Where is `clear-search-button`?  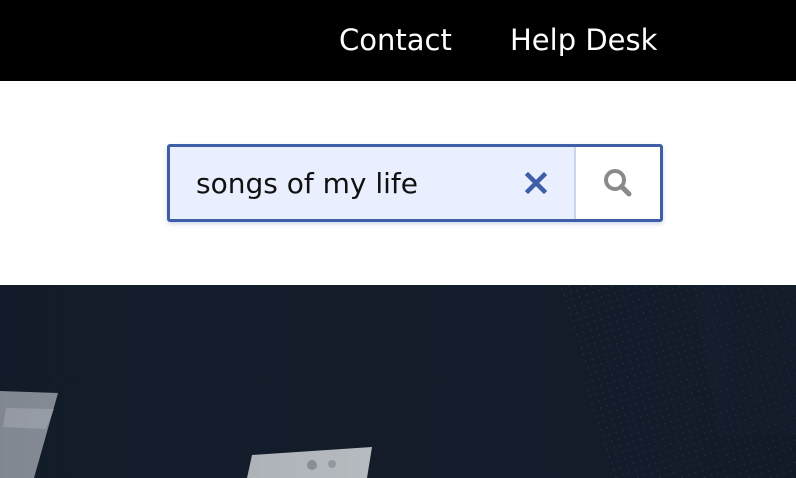
clear-search-button is located at coordinates (536, 183).